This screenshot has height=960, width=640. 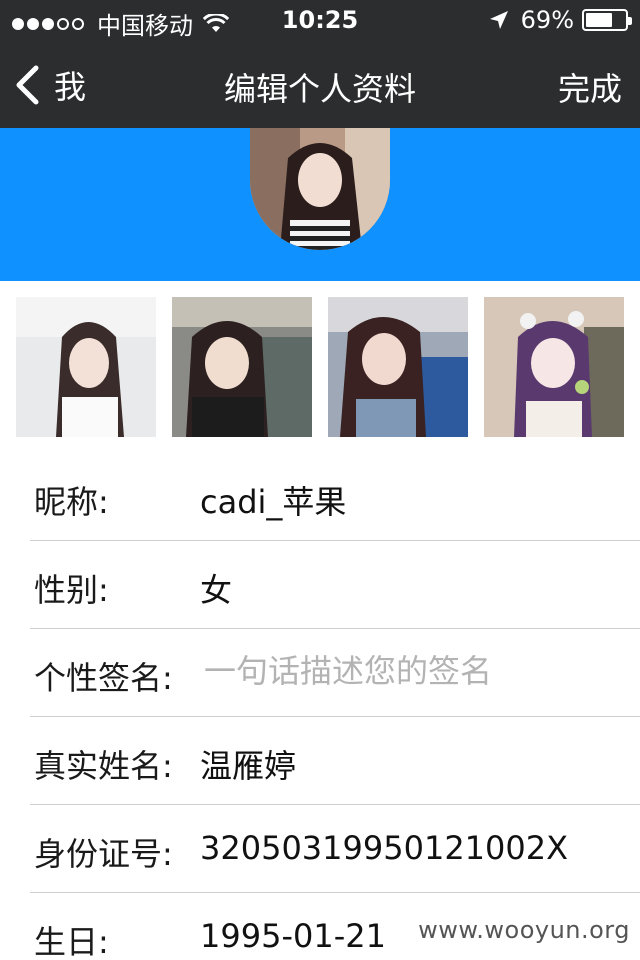 I want to click on row-gender: 性别: 女, so click(x=335, y=585).